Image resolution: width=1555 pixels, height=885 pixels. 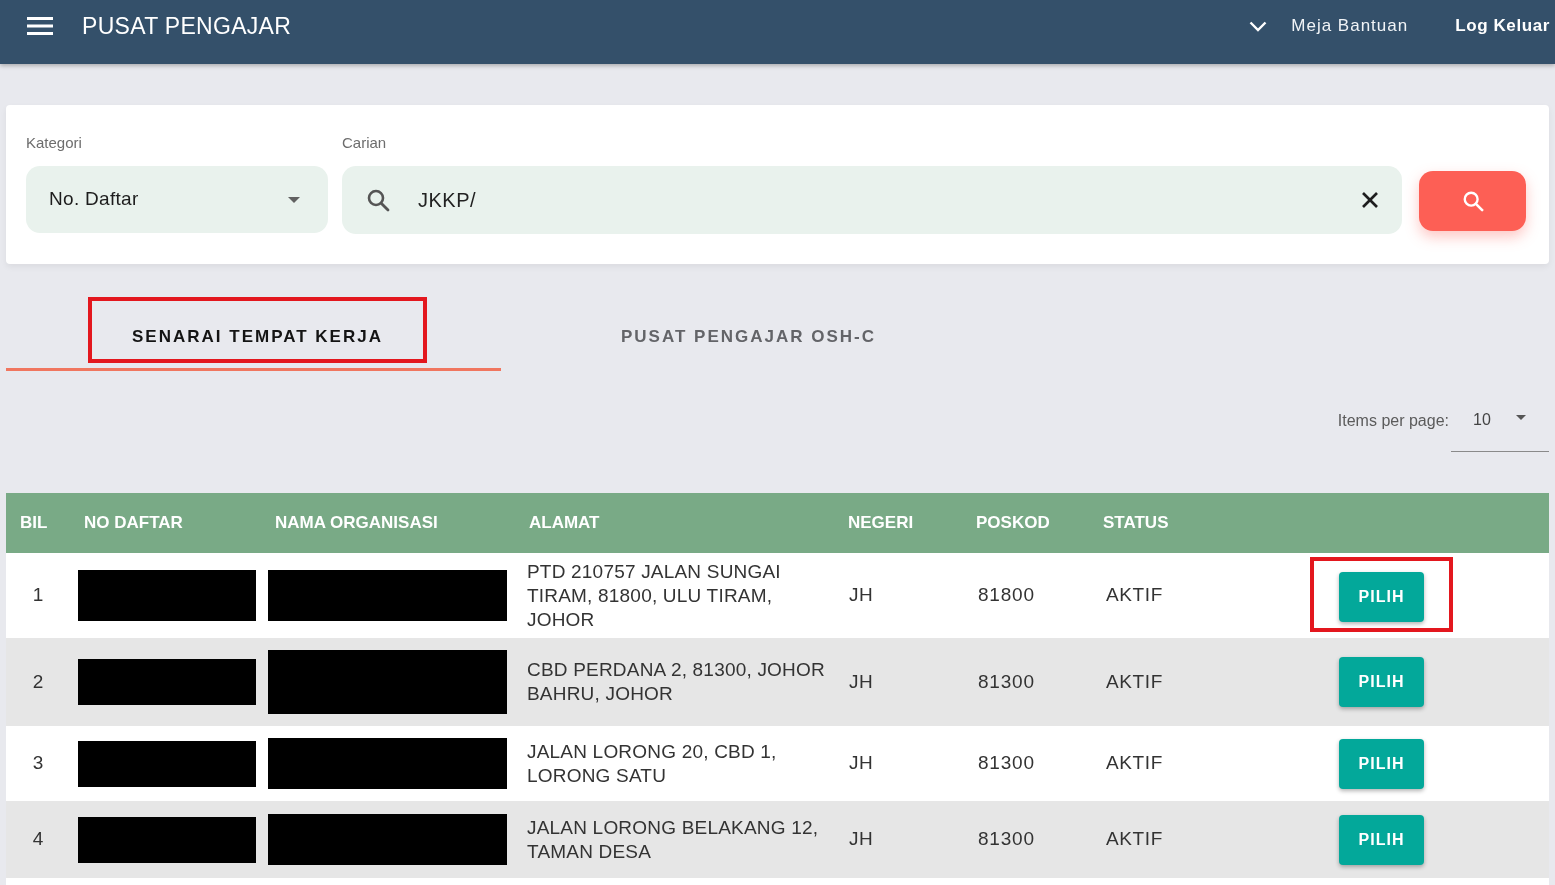 What do you see at coordinates (257, 337) in the screenshot?
I see `tab: SENARAI TEMPAT KERJA` at bounding box center [257, 337].